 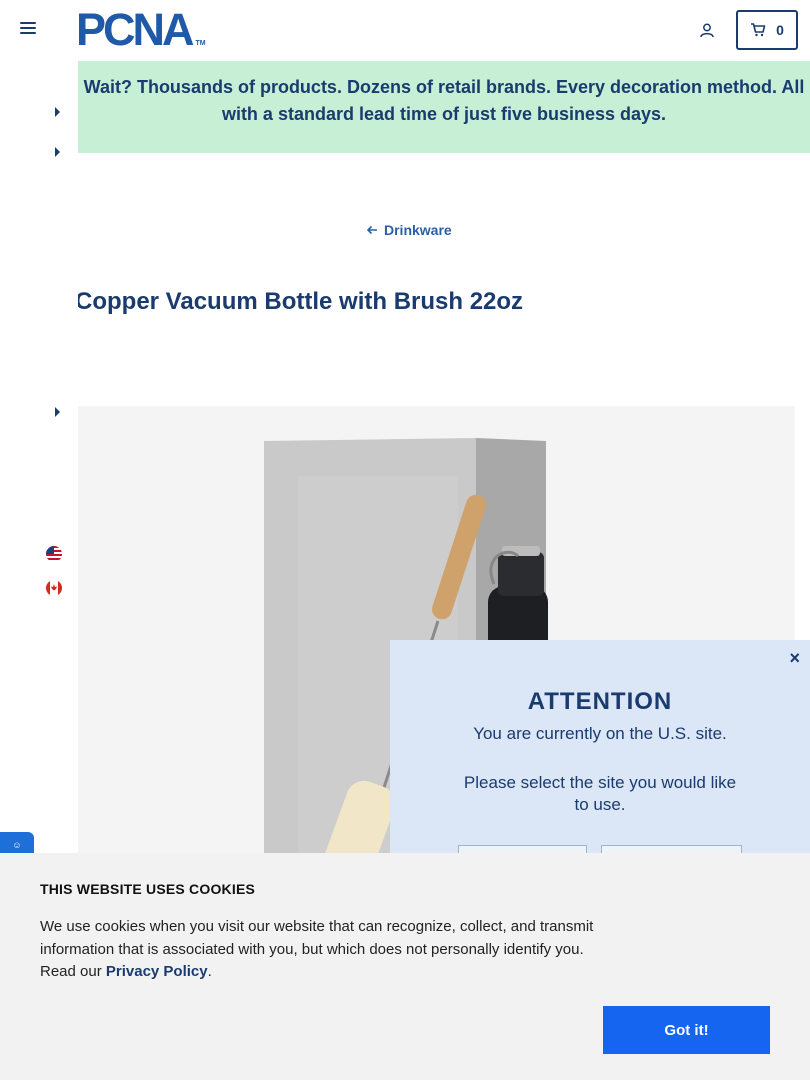 I want to click on cart-icon, so click(x=758, y=30).